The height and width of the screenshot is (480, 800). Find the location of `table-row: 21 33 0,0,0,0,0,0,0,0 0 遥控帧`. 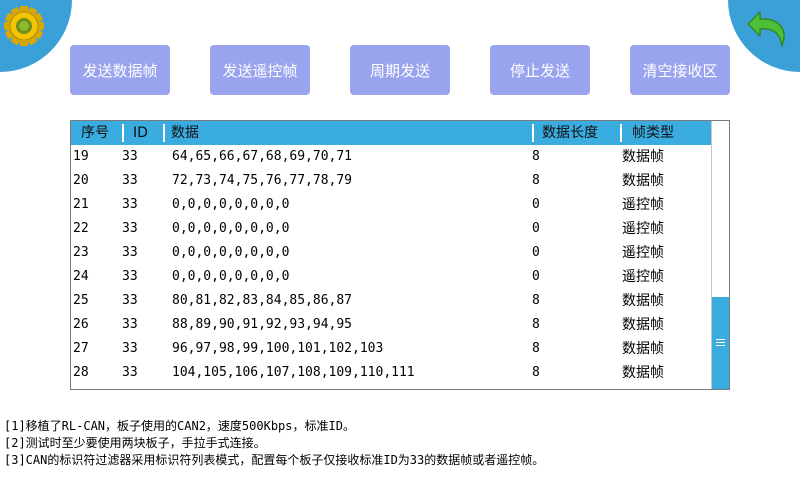

table-row: 21 33 0,0,0,0,0,0,0,0 0 遥控帧 is located at coordinates (391, 205).